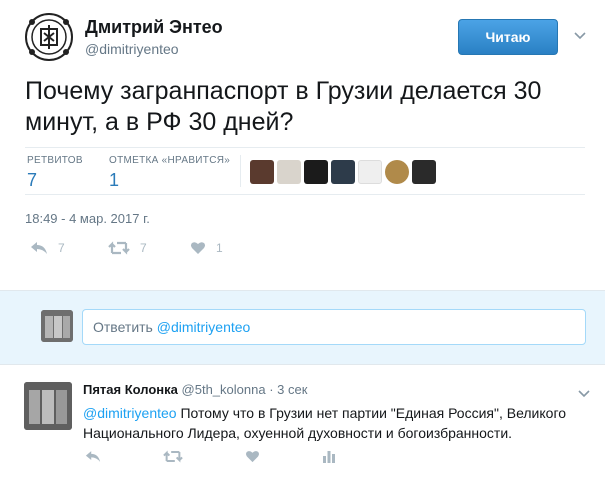 Image resolution: width=605 pixels, height=480 pixels. I want to click on retweet-button: 7, so click(127, 248).